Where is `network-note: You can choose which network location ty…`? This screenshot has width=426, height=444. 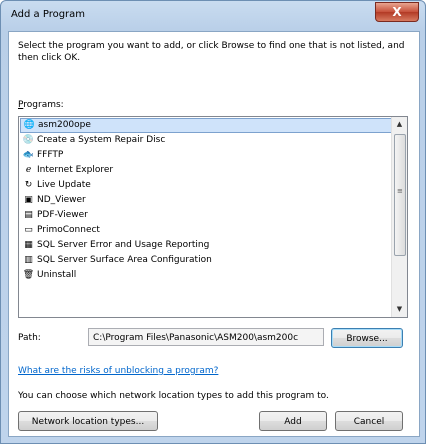 network-note: You can choose which network location ty… is located at coordinates (173, 396).